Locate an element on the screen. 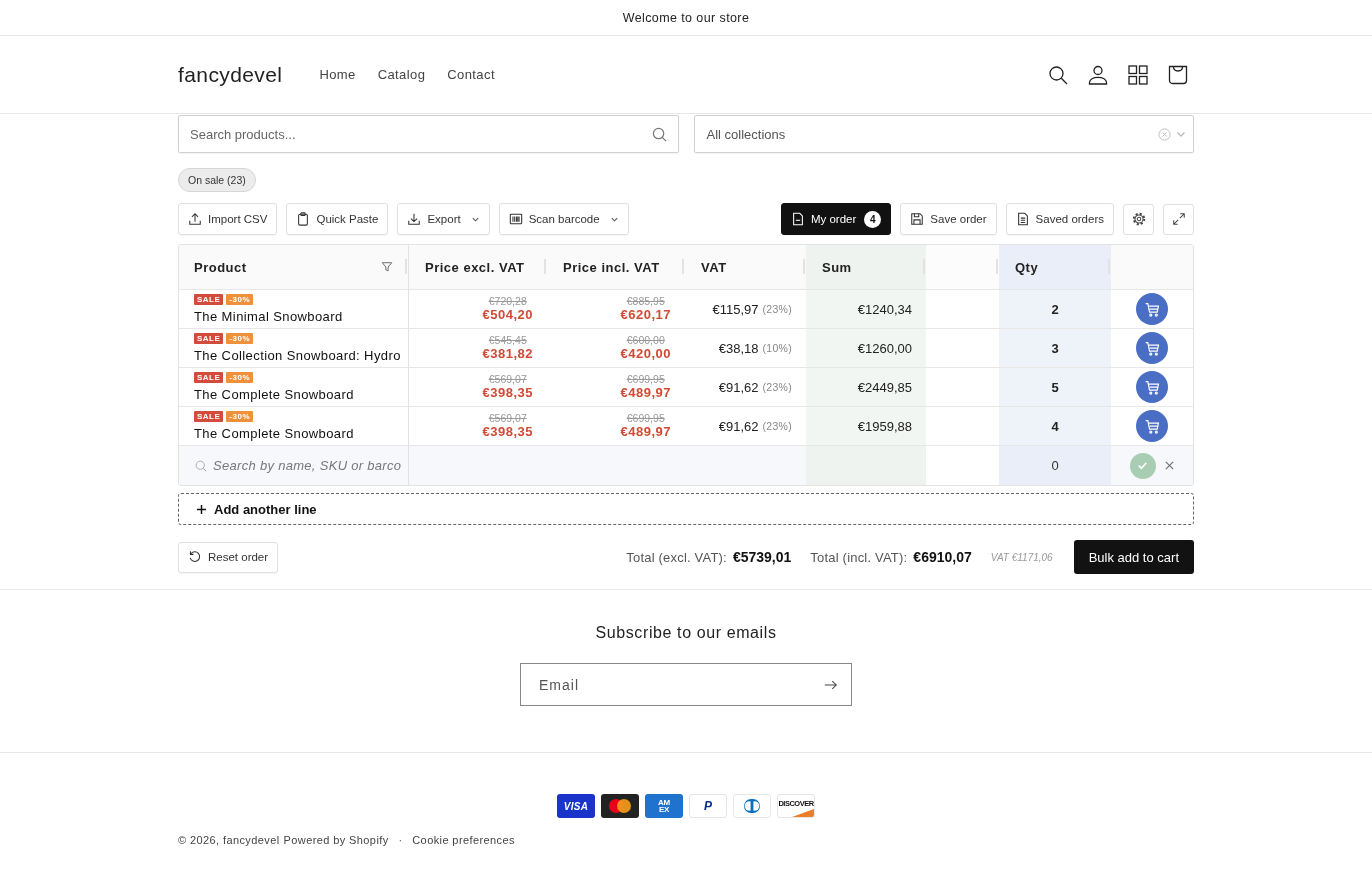  vat-rate: (10%) is located at coordinates (777, 348).